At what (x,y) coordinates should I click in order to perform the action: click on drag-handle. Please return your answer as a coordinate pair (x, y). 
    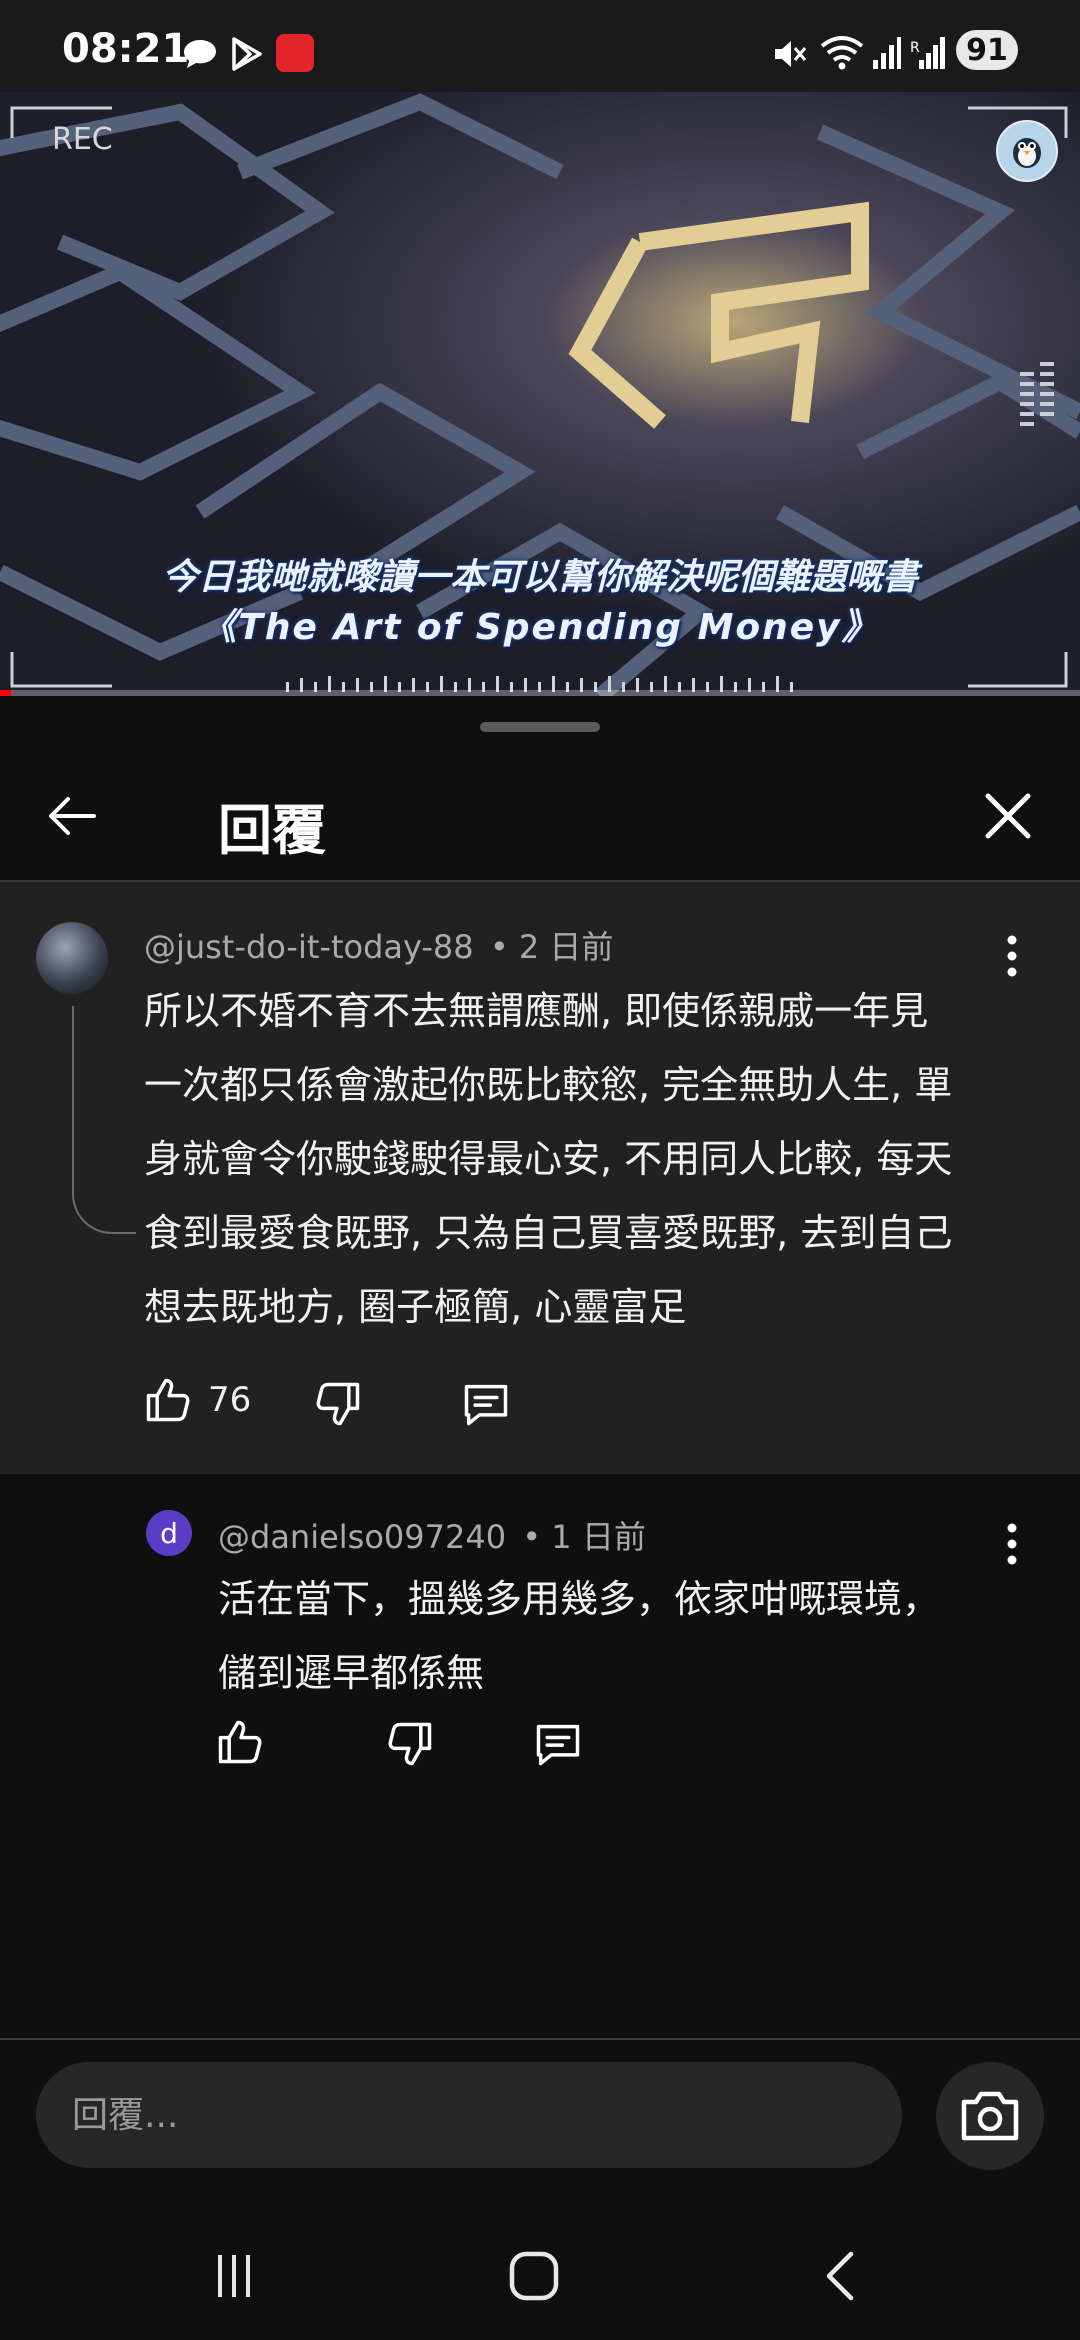
    Looking at the image, I should click on (540, 727).